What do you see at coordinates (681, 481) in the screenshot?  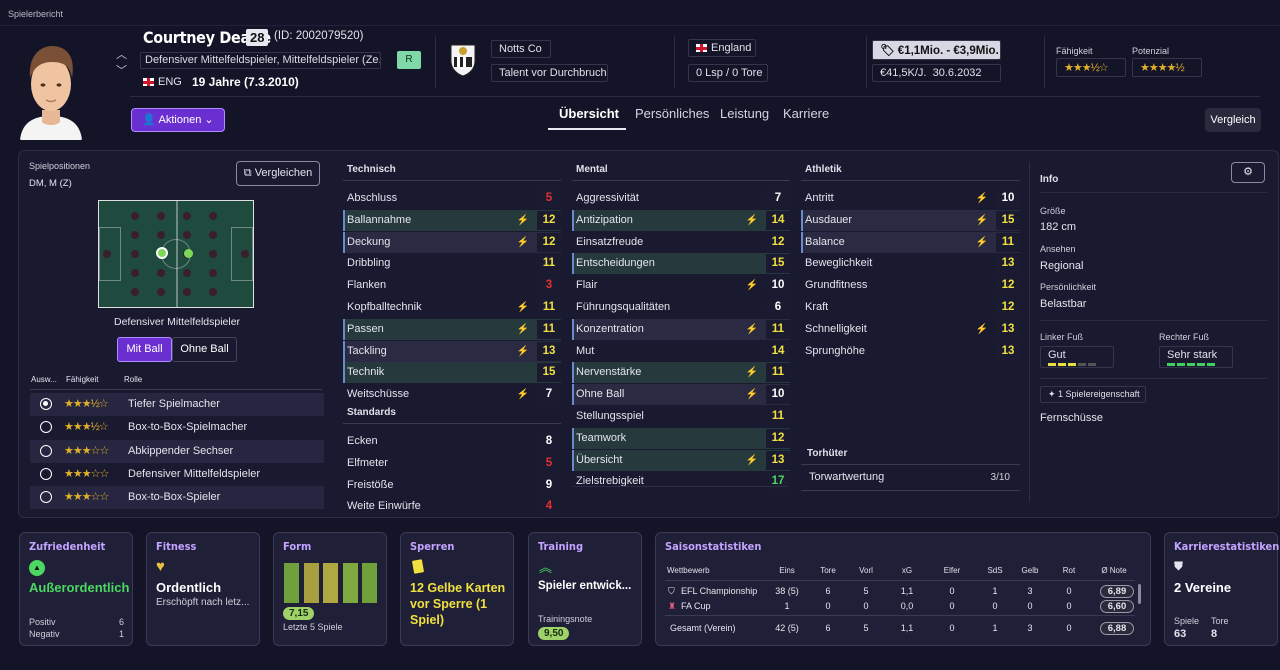 I see `attribute-row: Zielstrebigkeit 17` at bounding box center [681, 481].